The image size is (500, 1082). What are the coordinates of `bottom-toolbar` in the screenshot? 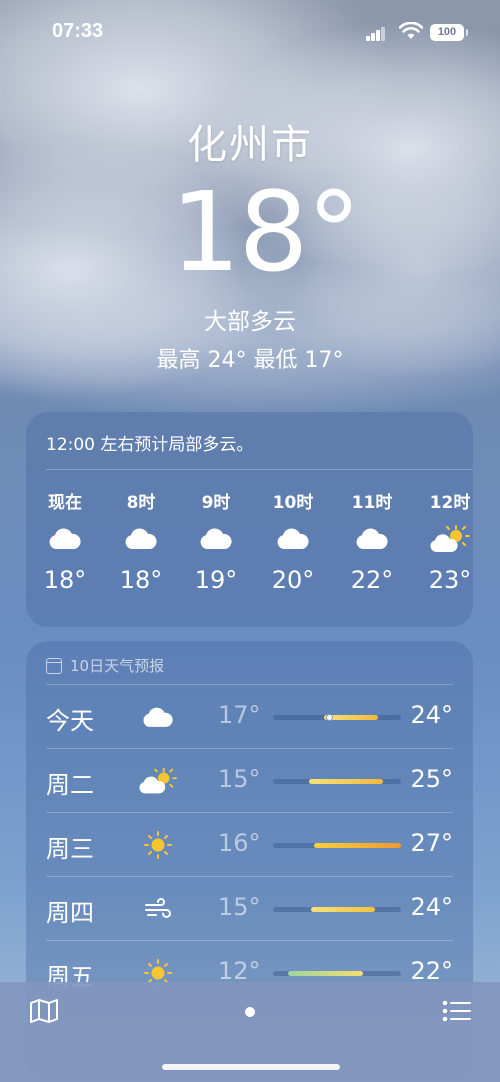 It's located at (250, 1032).